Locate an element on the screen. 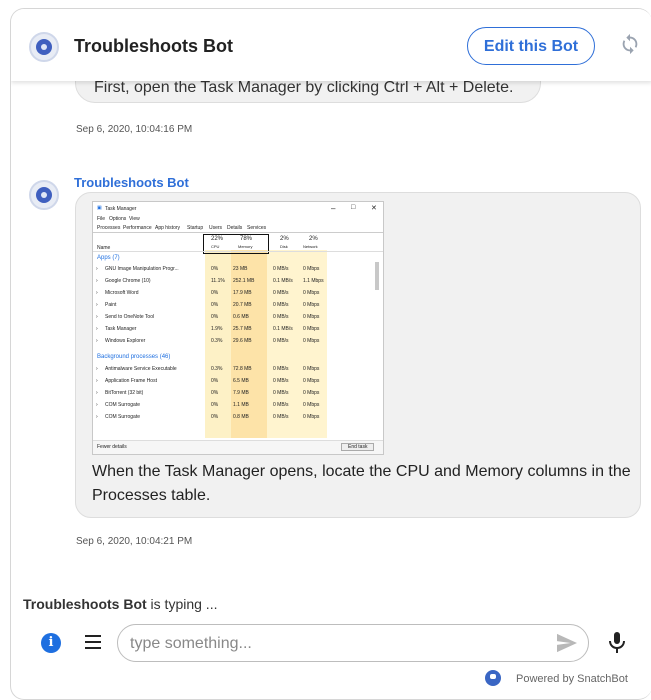  fewer-details-link: Fewer details is located at coordinates (112, 447).